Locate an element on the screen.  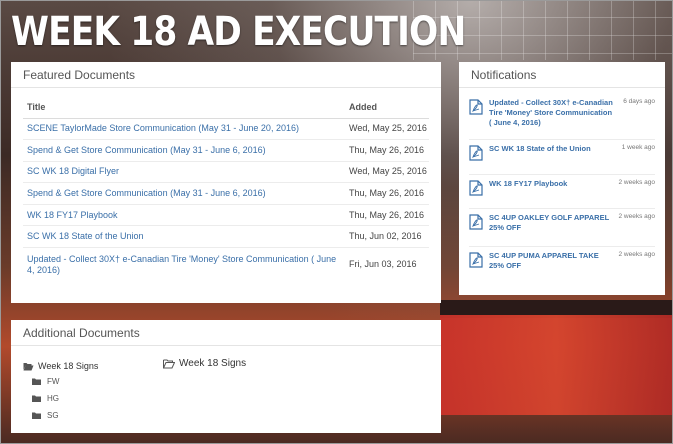
notification-item: WK 18 FY17 Playbook 2 weeks ago is located at coordinates (562, 192).